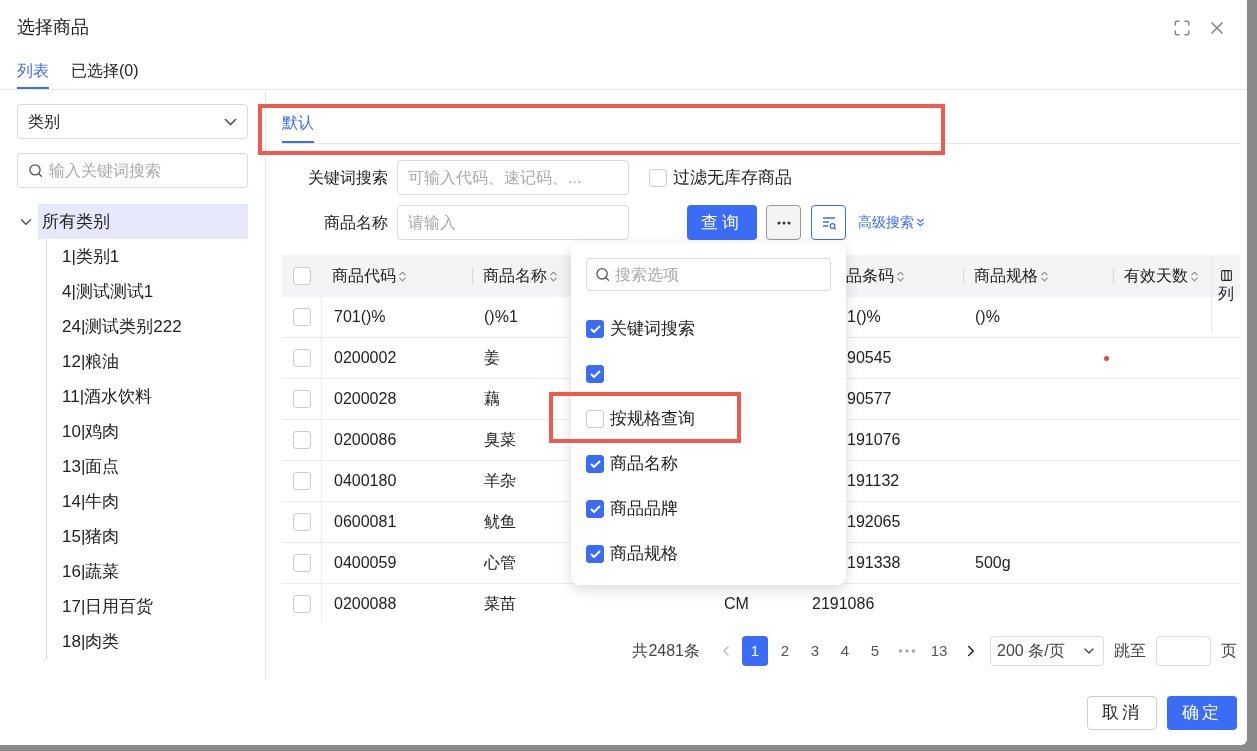  What do you see at coordinates (499, 604) in the screenshot?
I see `table-cell-text: 菜苗` at bounding box center [499, 604].